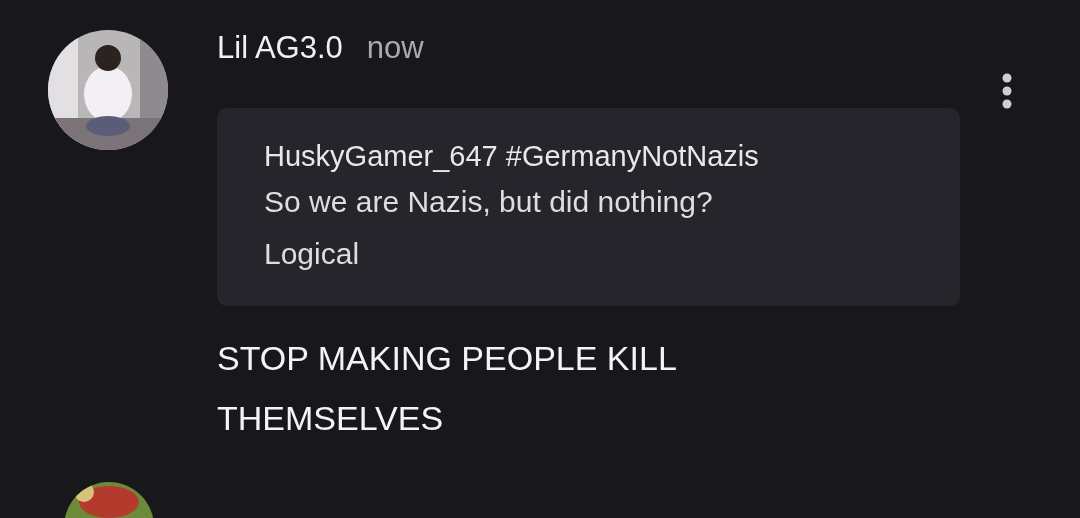 This screenshot has width=1080, height=518. I want to click on quoted-text: So we are Nazis, but did nothing?, so click(489, 202).